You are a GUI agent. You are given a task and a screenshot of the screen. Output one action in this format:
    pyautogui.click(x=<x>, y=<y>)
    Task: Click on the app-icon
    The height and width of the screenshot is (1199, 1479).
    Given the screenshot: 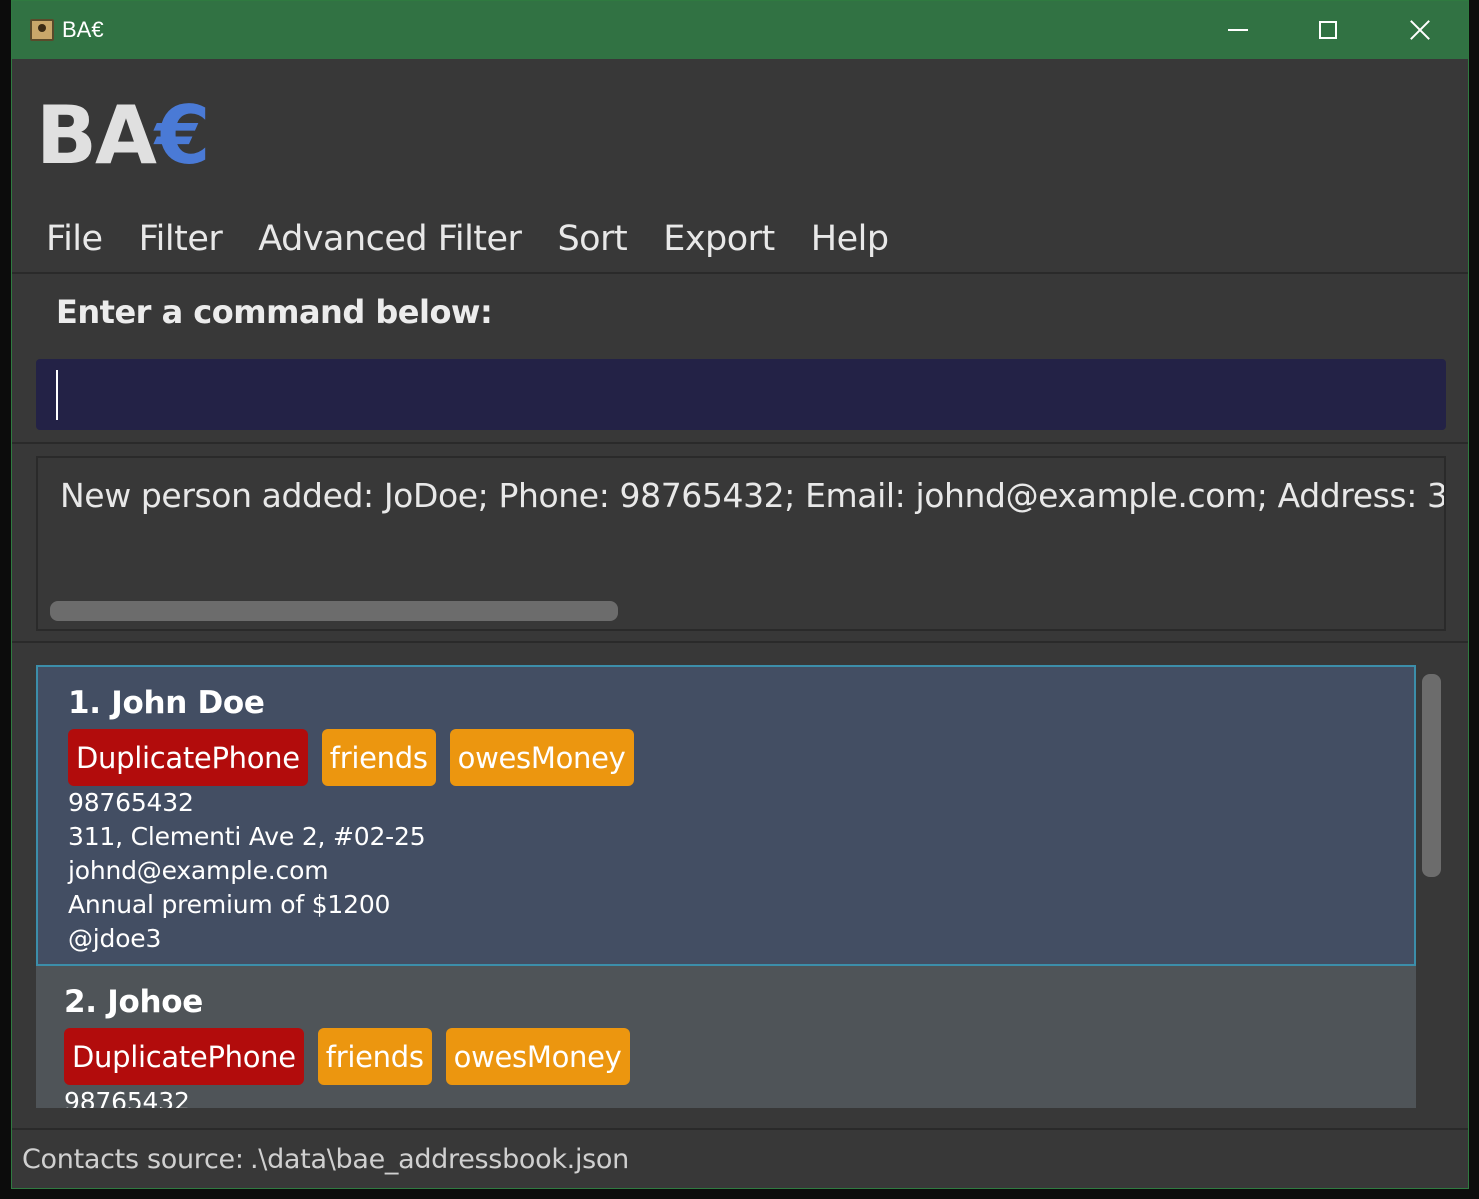 What is the action you would take?
    pyautogui.click(x=42, y=30)
    